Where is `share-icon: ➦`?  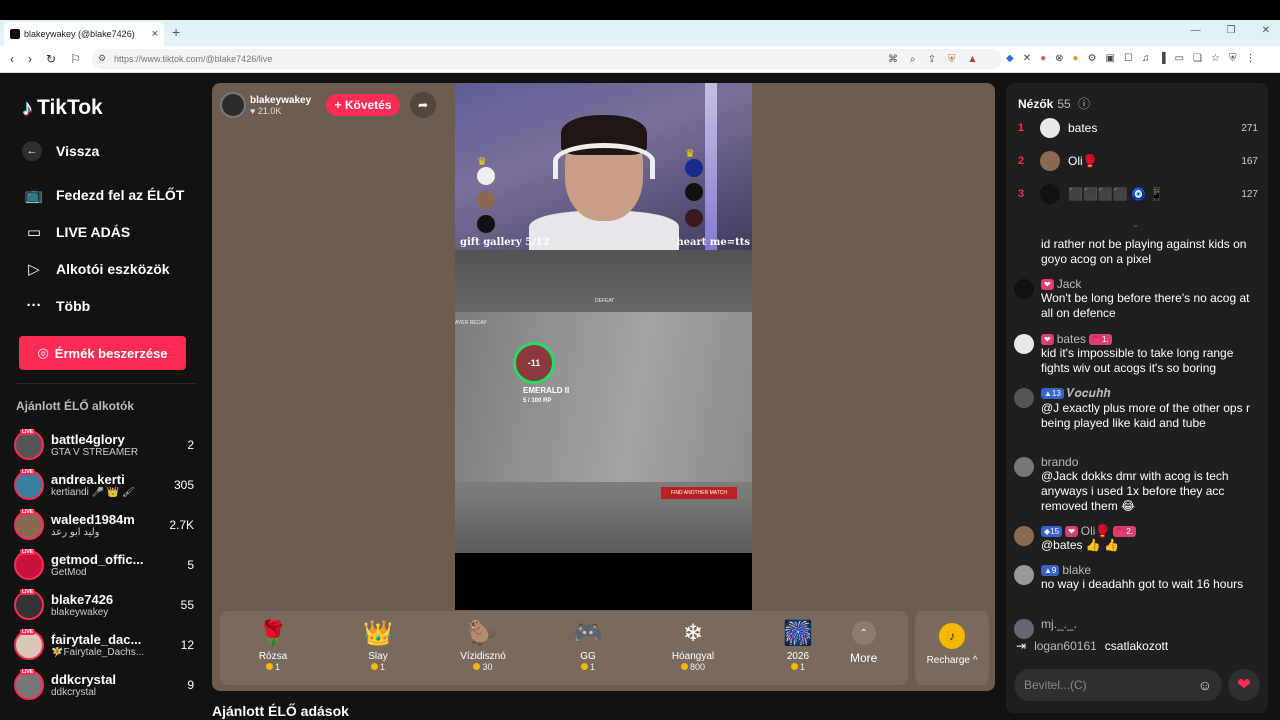
share-icon: ➦ is located at coordinates (423, 105).